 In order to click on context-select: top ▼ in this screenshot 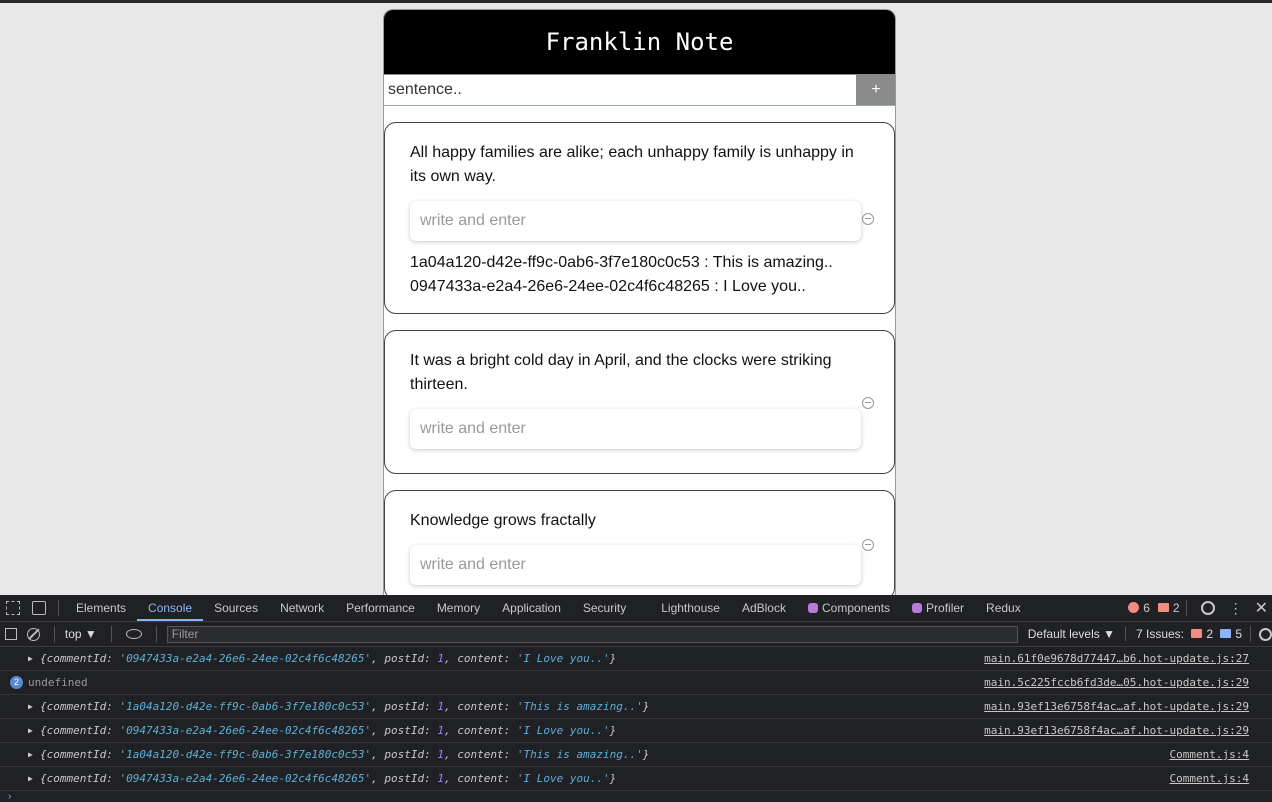, I will do `click(81, 634)`.